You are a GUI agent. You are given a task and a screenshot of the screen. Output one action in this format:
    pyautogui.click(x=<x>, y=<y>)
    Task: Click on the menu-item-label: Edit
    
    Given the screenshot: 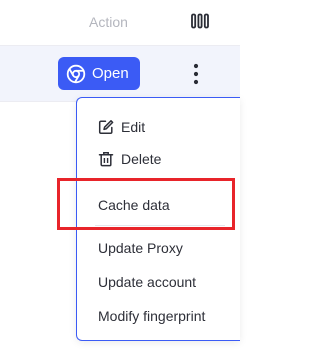 What is the action you would take?
    pyautogui.click(x=133, y=127)
    